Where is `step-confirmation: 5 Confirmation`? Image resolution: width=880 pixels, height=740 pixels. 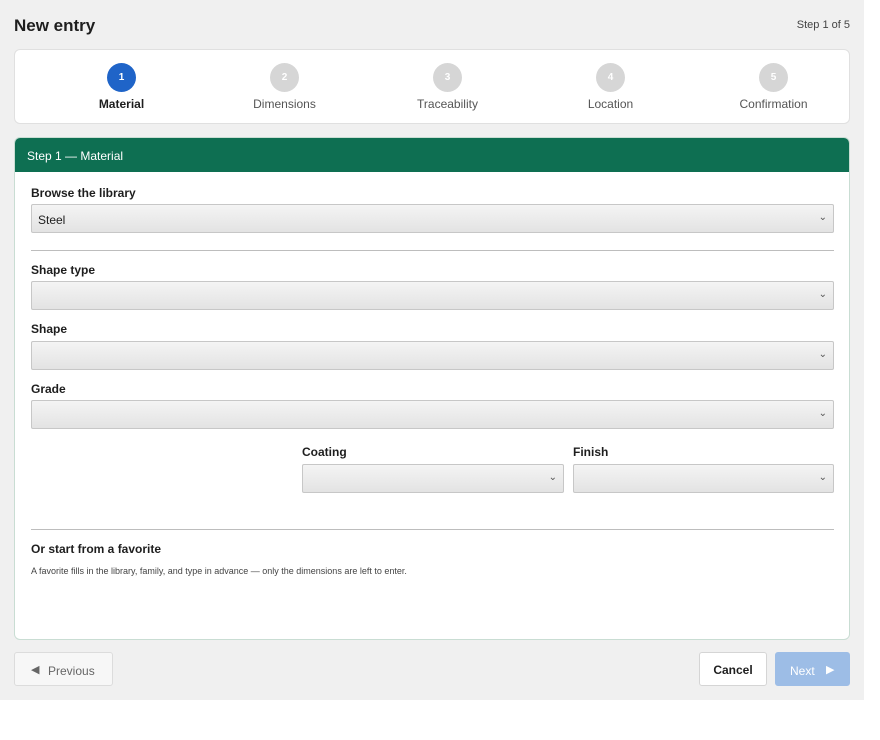
step-confirmation: 5 Confirmation is located at coordinates (773, 87).